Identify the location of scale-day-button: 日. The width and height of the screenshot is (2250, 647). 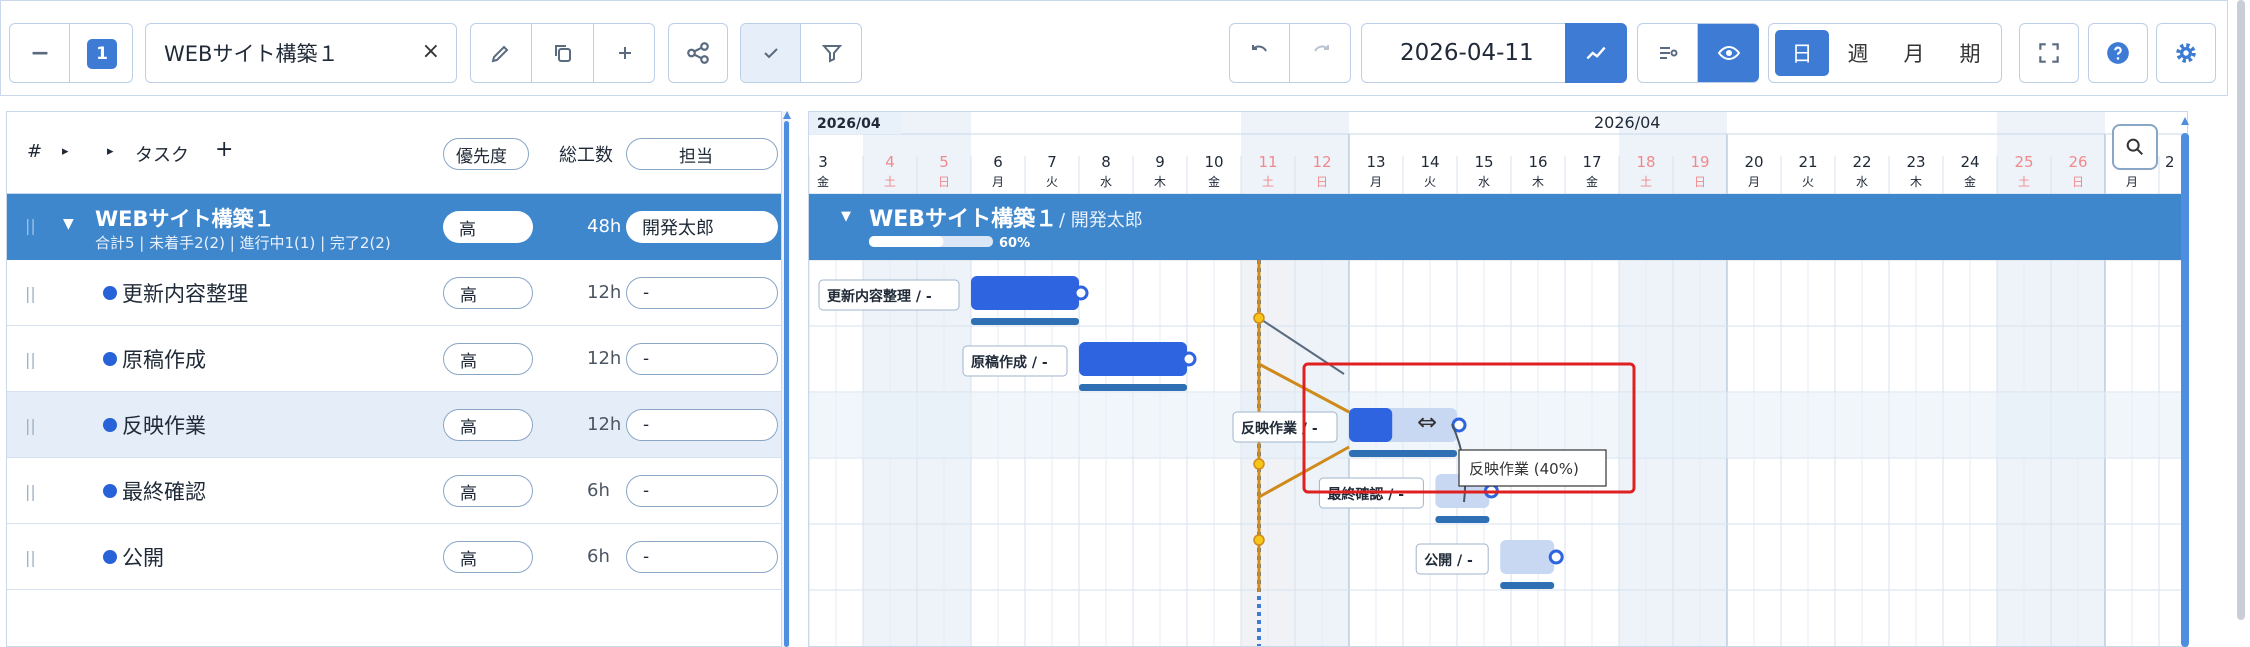
(1802, 53).